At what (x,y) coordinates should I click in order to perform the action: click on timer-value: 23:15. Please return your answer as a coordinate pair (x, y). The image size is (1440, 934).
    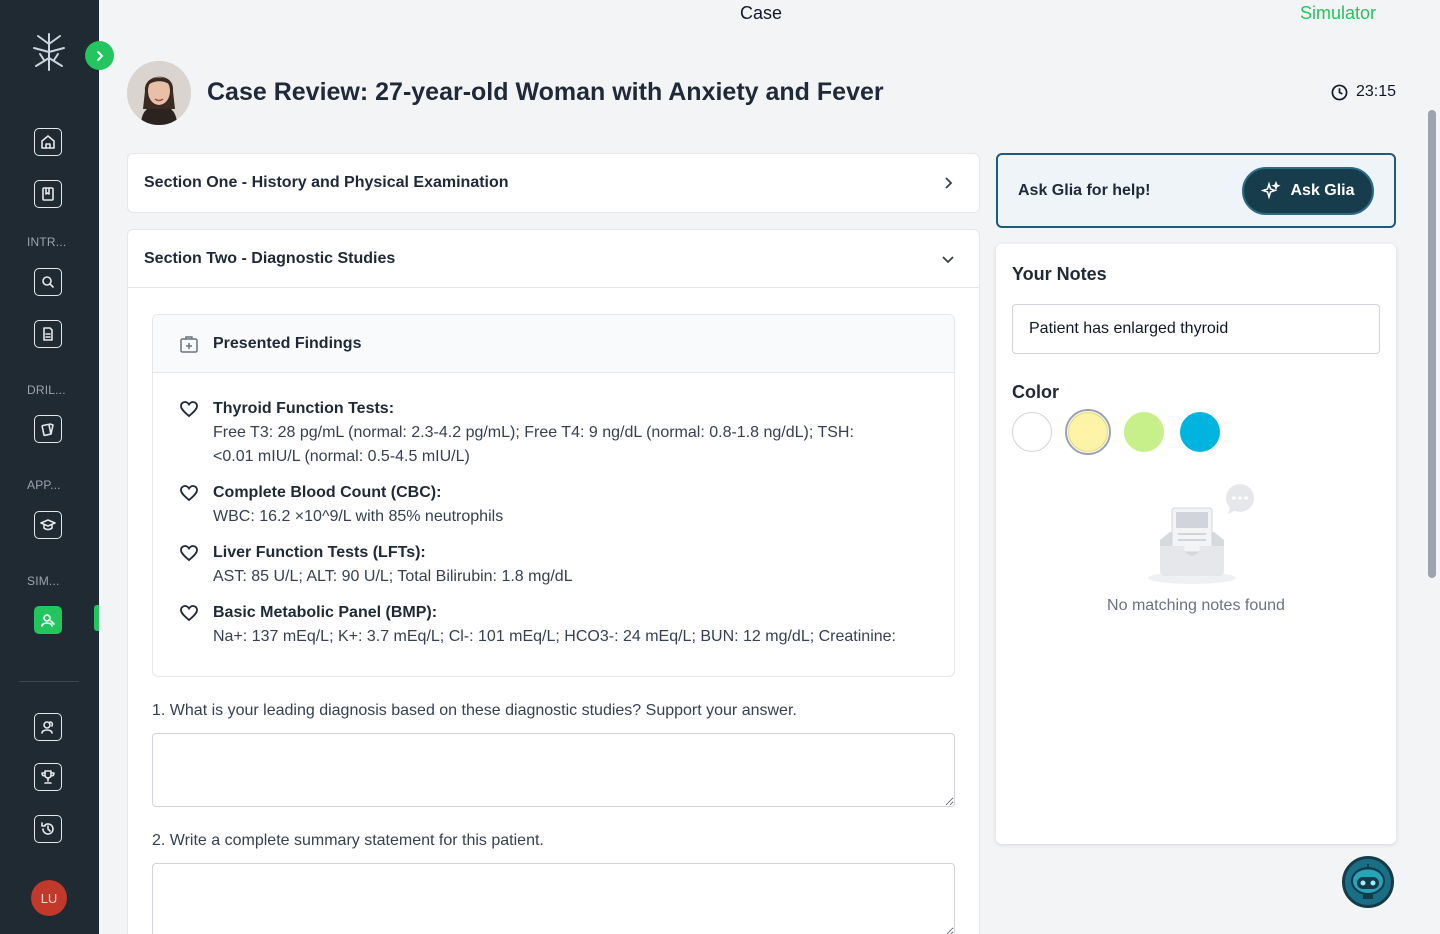
    Looking at the image, I should click on (1376, 91).